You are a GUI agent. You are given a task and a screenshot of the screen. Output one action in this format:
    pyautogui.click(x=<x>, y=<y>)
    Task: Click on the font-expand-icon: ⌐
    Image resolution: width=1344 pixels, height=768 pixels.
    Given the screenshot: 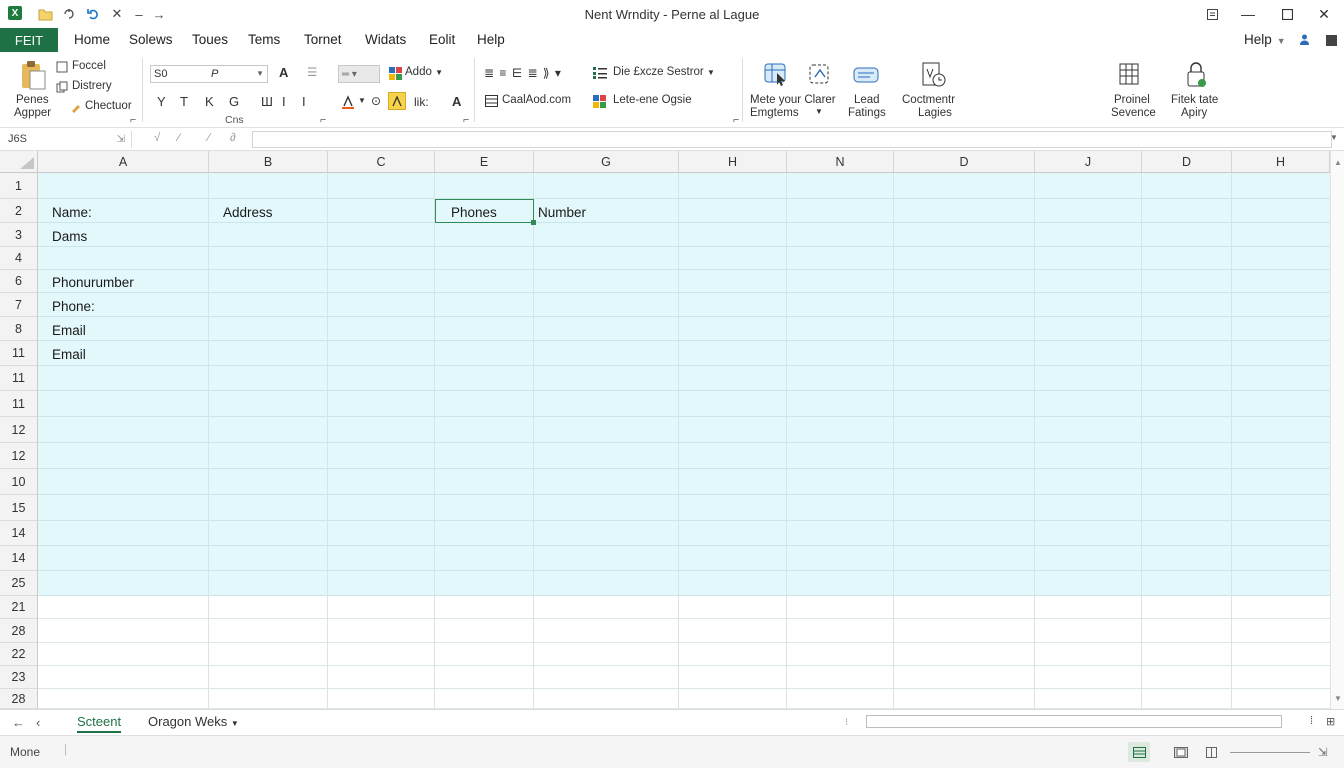 What is the action you would take?
    pyautogui.click(x=323, y=120)
    